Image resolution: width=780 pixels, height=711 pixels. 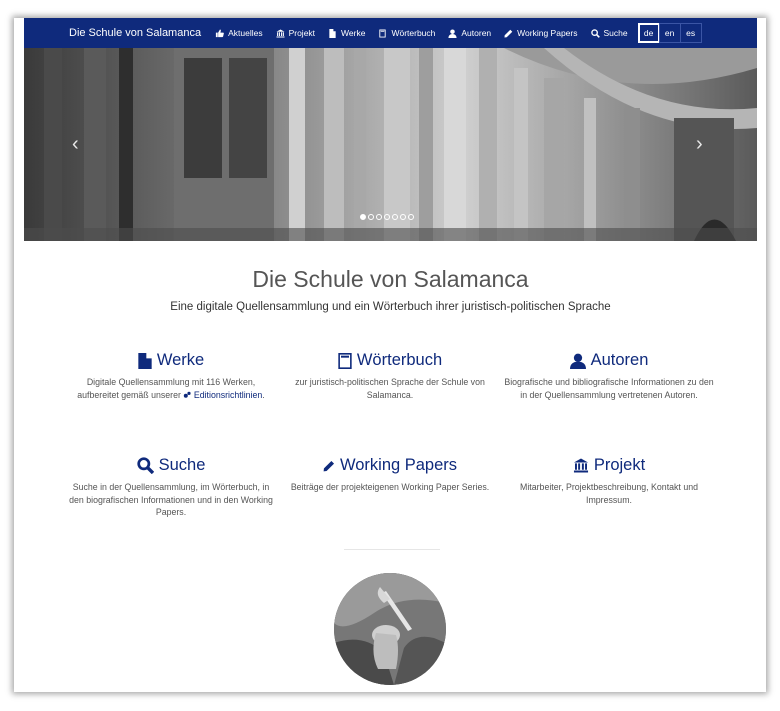 I want to click on nav-working-papers-label: Working Papers, so click(x=547, y=33).